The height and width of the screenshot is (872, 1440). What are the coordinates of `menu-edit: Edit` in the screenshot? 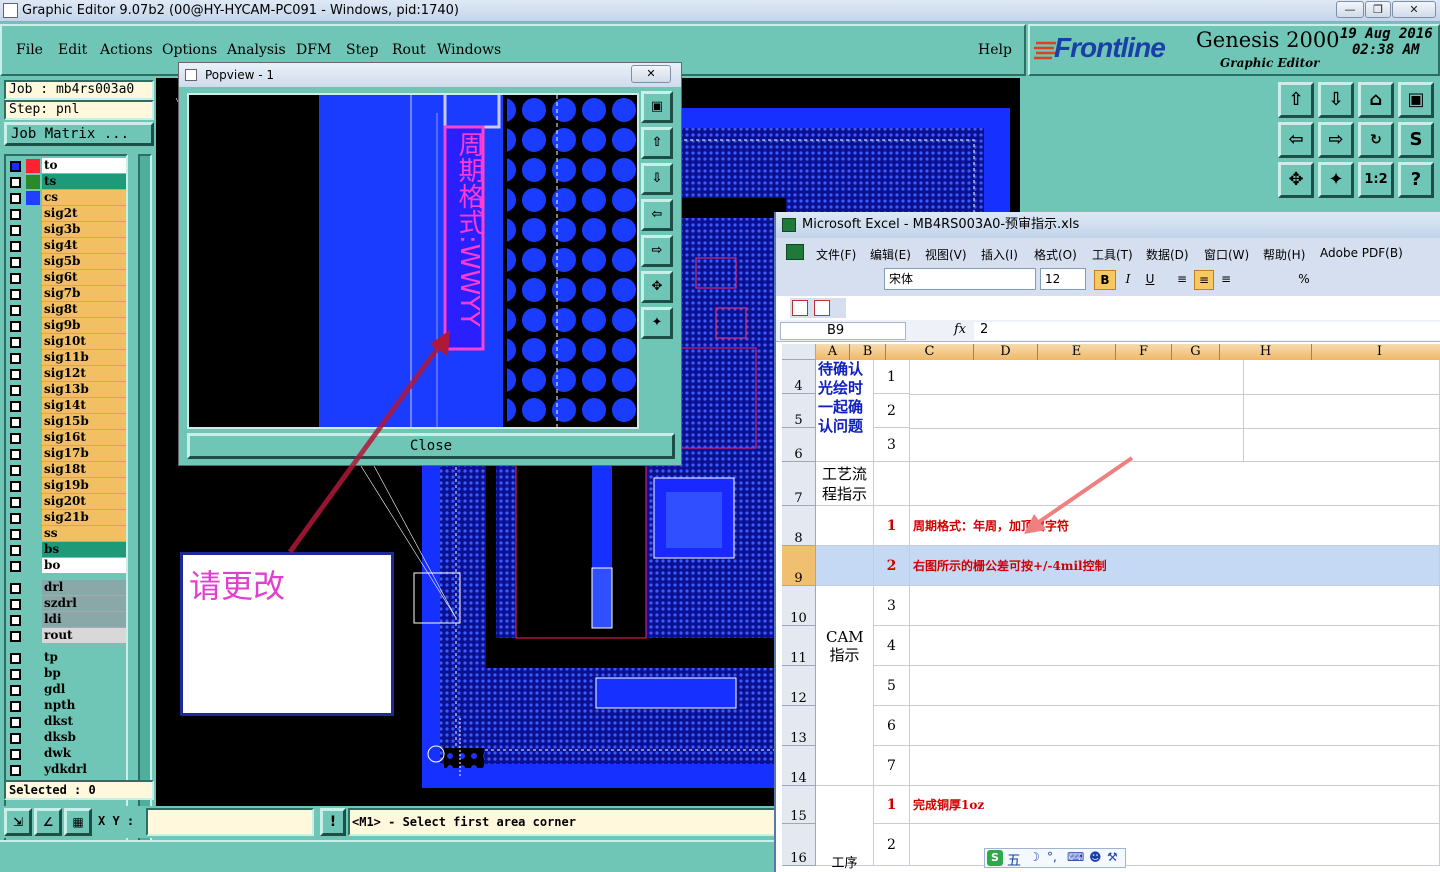 It's located at (72, 50).